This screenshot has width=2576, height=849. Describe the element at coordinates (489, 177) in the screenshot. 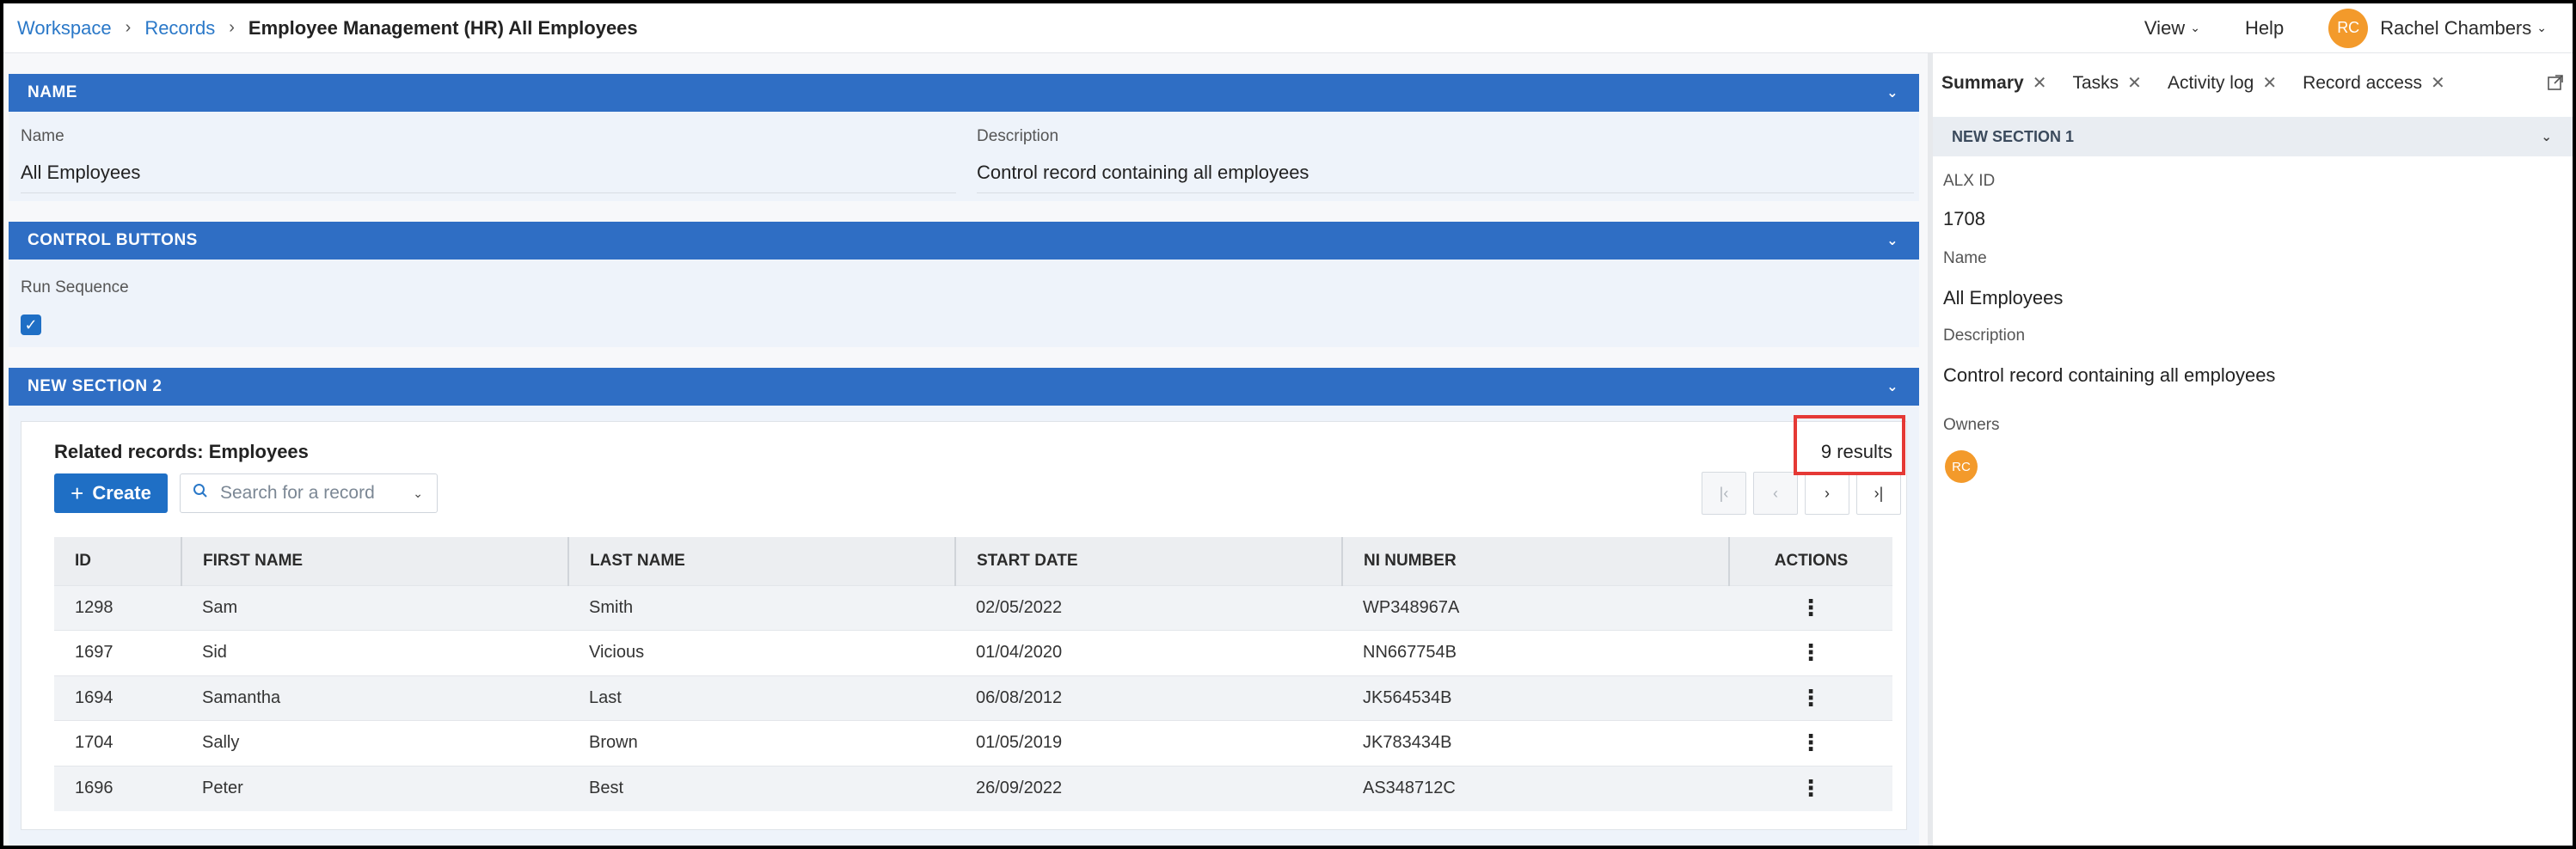

I see `name-value: All Employees` at that location.